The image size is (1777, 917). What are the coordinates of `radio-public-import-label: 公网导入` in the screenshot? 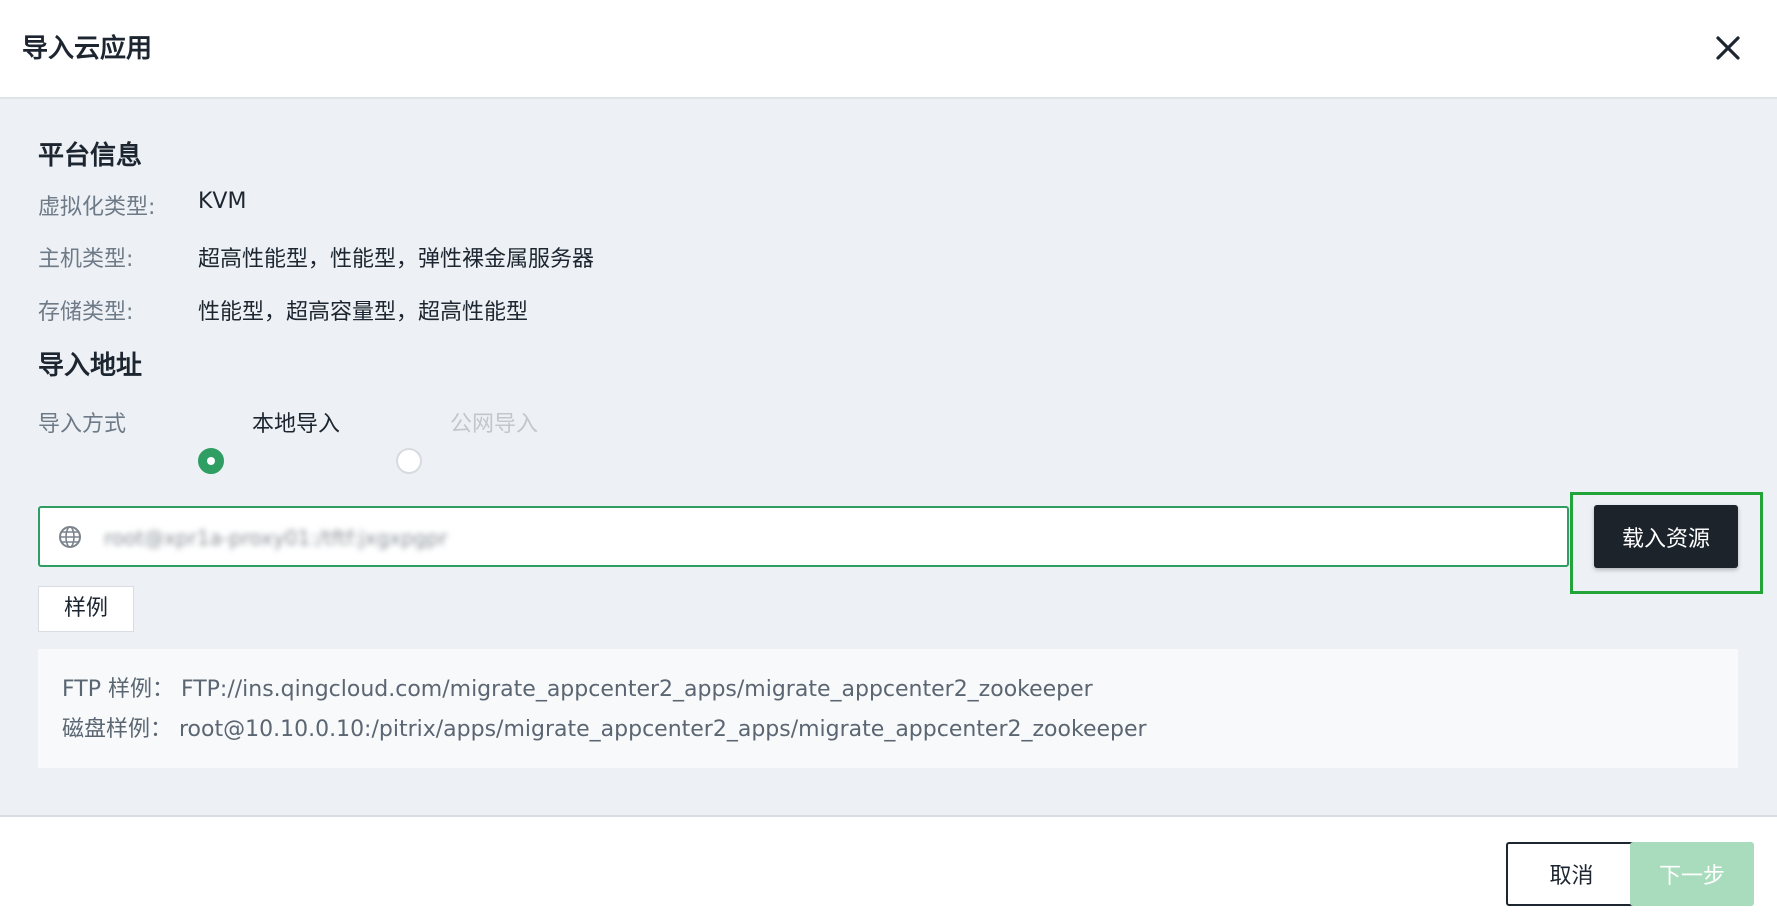 It's located at (494, 422).